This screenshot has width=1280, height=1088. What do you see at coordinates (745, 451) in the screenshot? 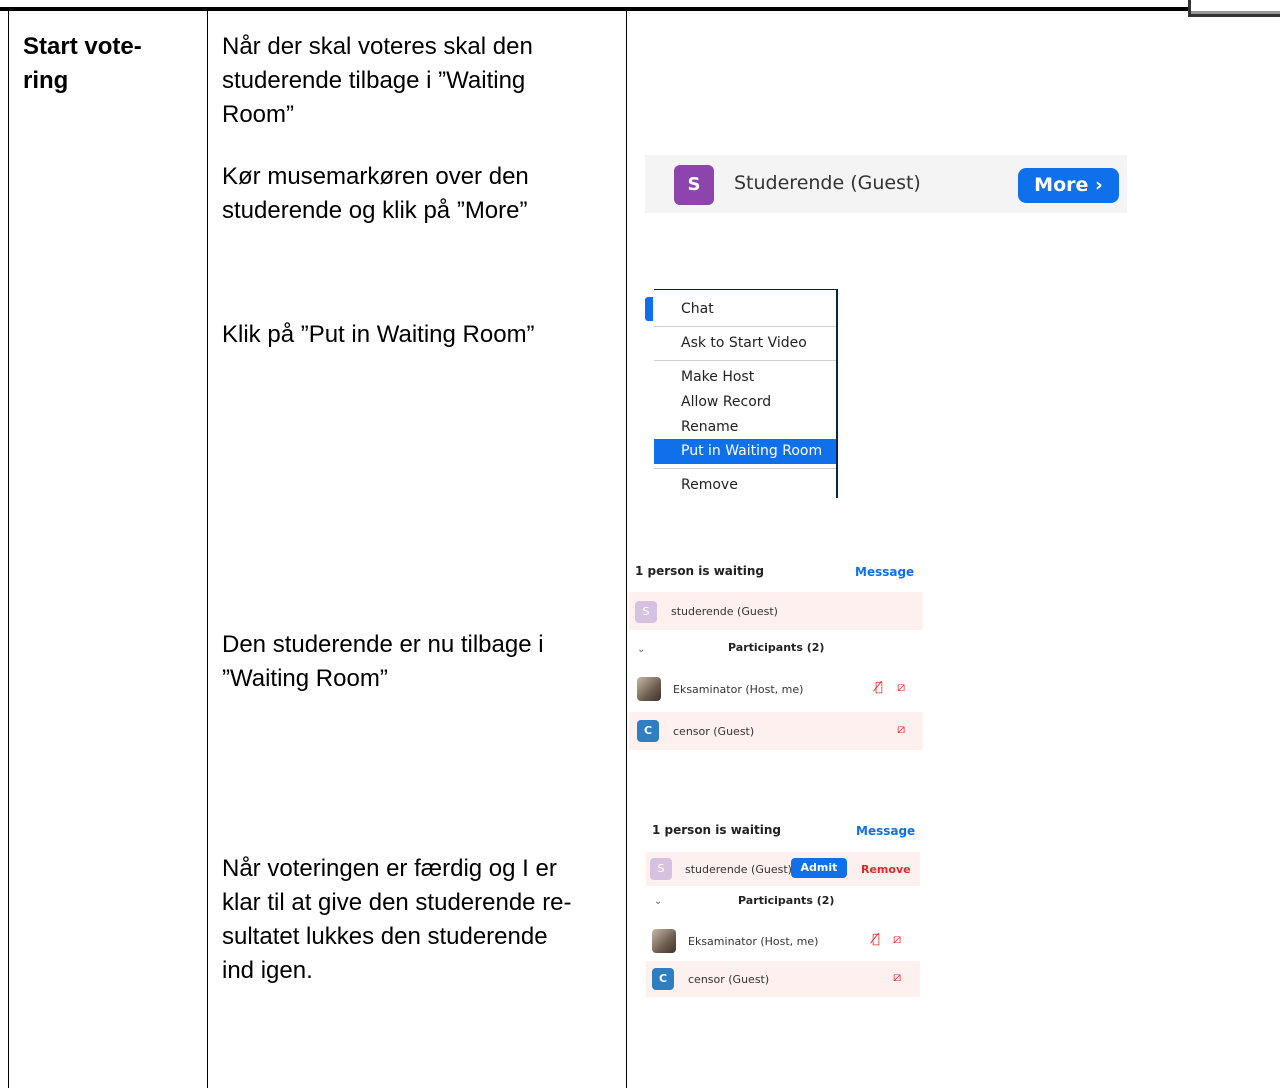
I see `menu-item-put-in-waiting-room: Put in Waiting Room` at bounding box center [745, 451].